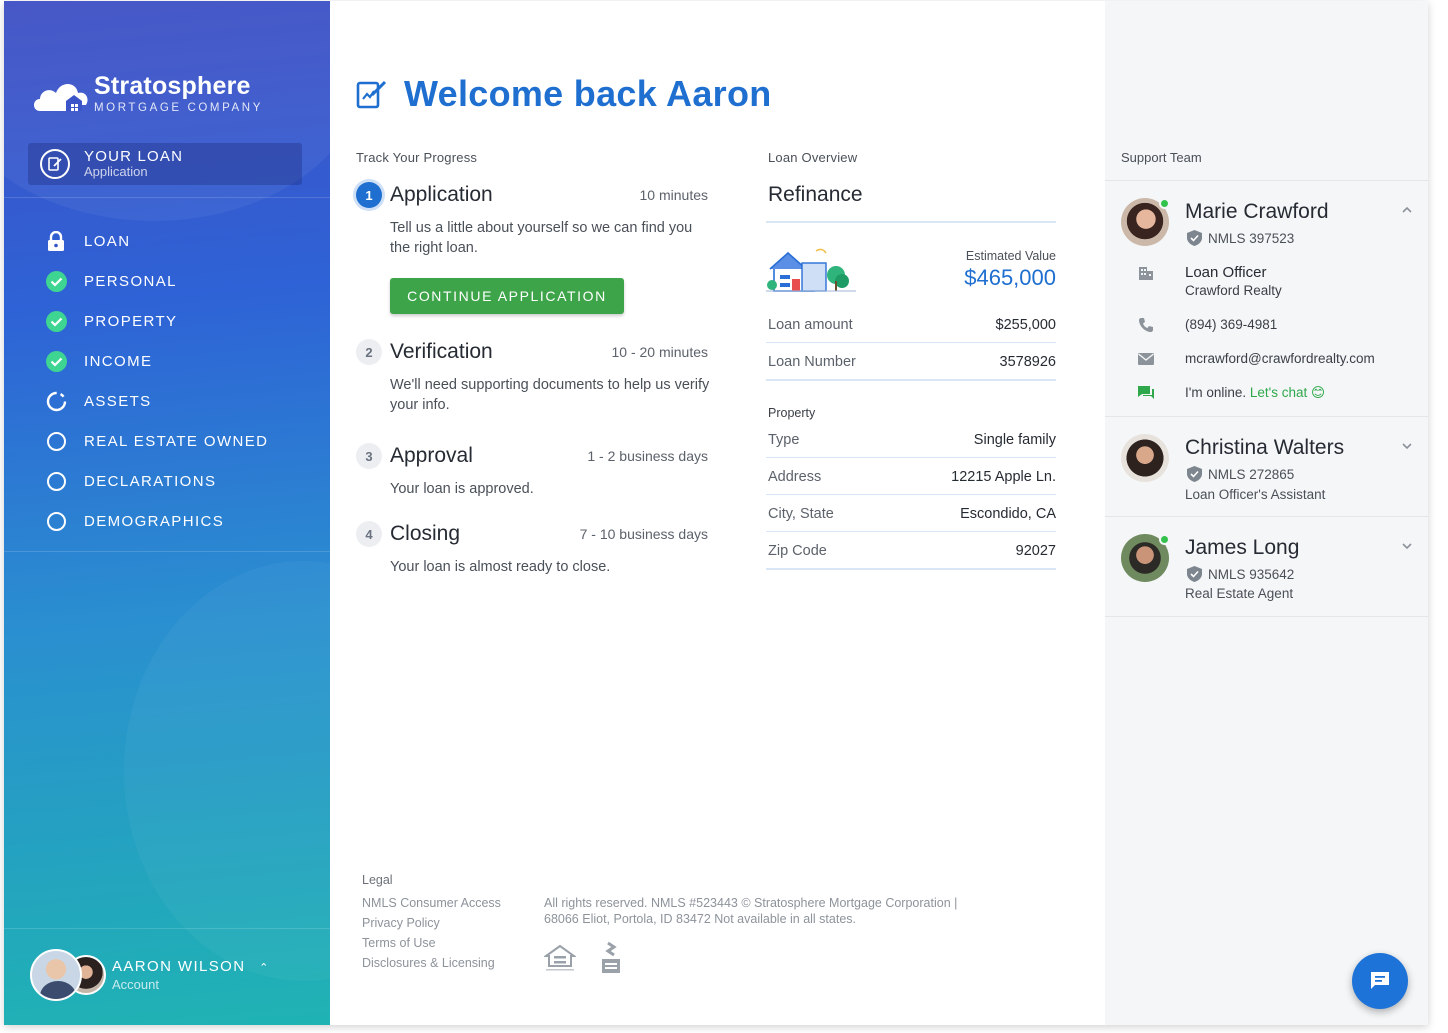 The height and width of the screenshot is (1033, 1448). I want to click on chevron-up-icon, so click(1407, 210).